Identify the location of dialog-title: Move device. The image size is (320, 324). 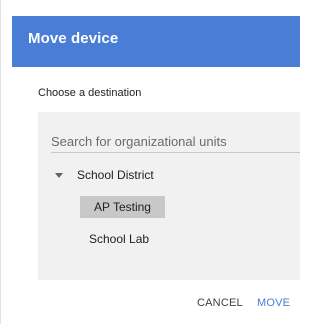
(73, 38).